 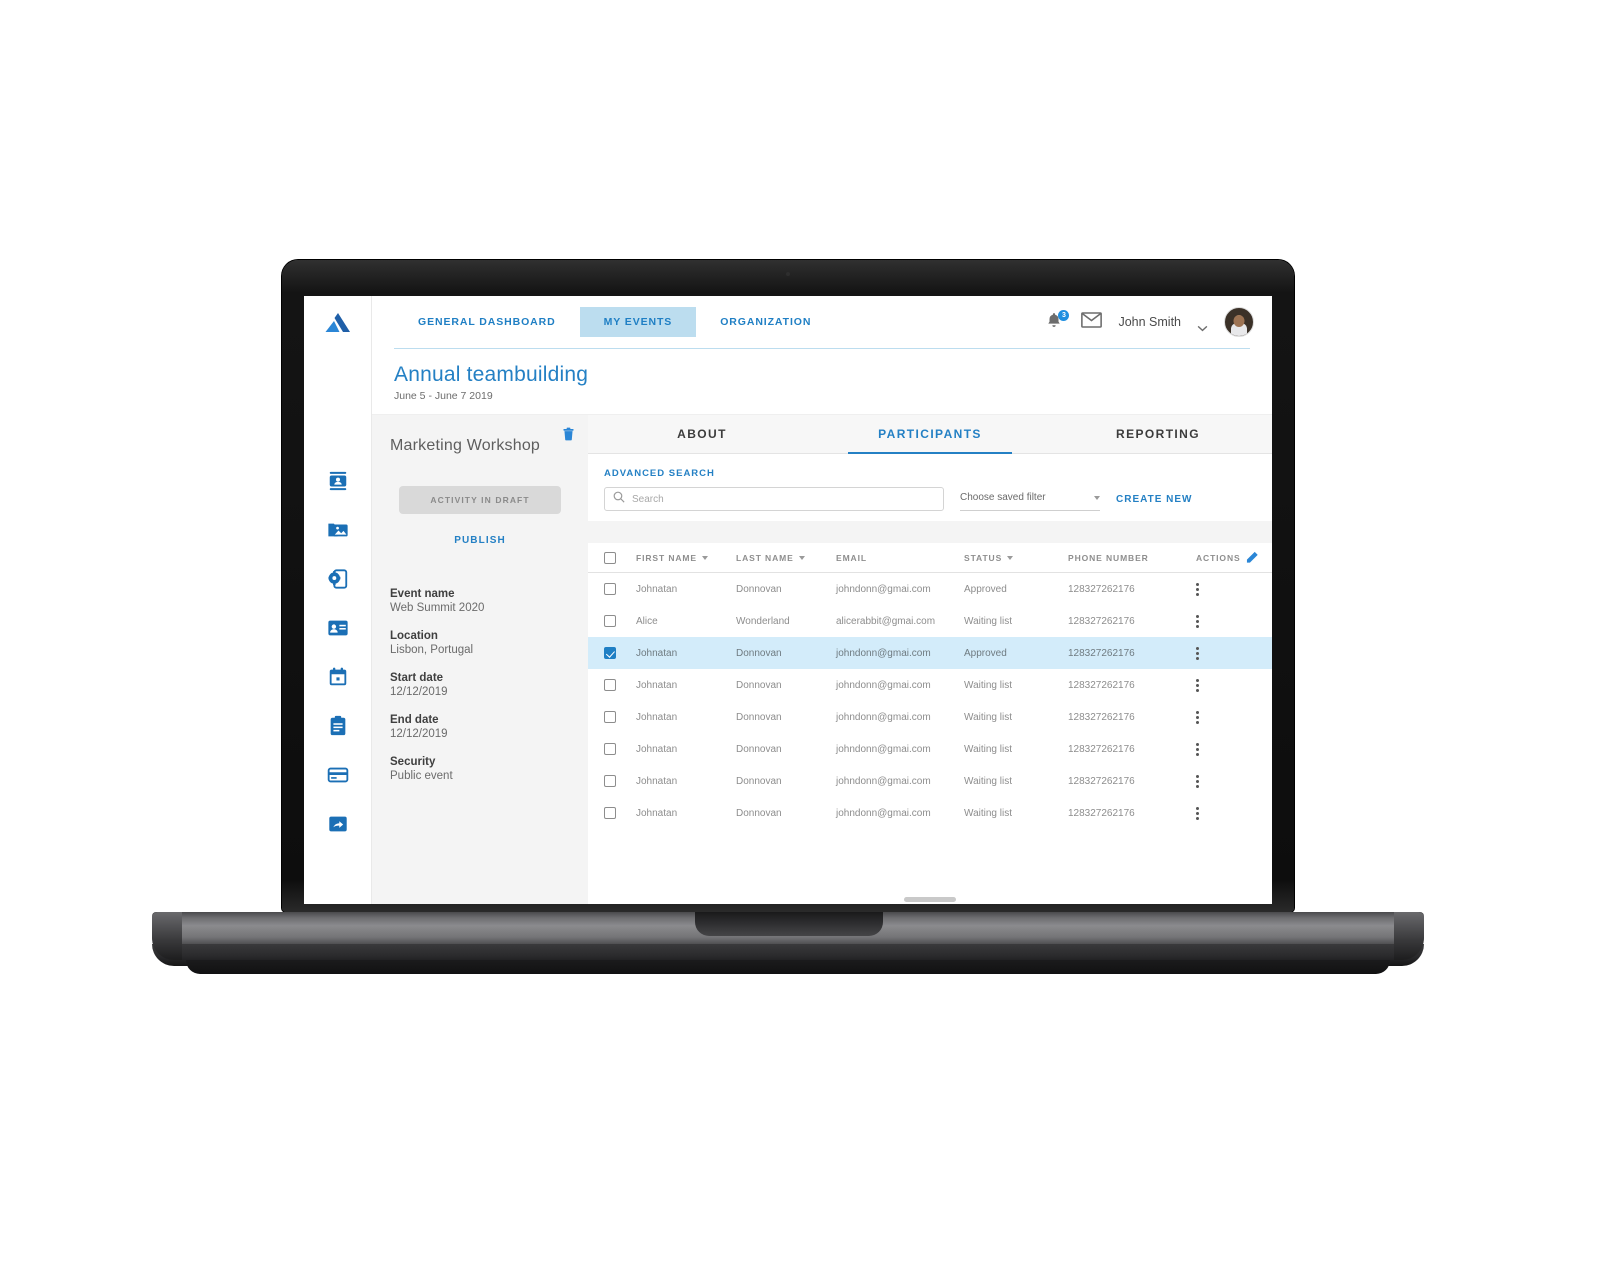 What do you see at coordinates (432, 650) in the screenshot?
I see `field-value: Lisbon, Portugal` at bounding box center [432, 650].